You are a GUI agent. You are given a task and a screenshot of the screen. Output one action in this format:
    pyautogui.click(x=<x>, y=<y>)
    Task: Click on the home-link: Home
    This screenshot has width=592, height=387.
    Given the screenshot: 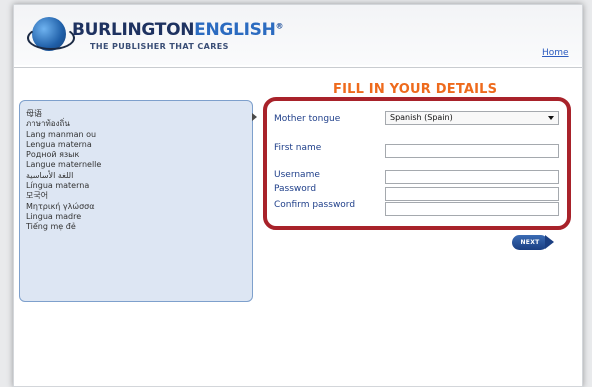 What is the action you would take?
    pyautogui.click(x=555, y=53)
    